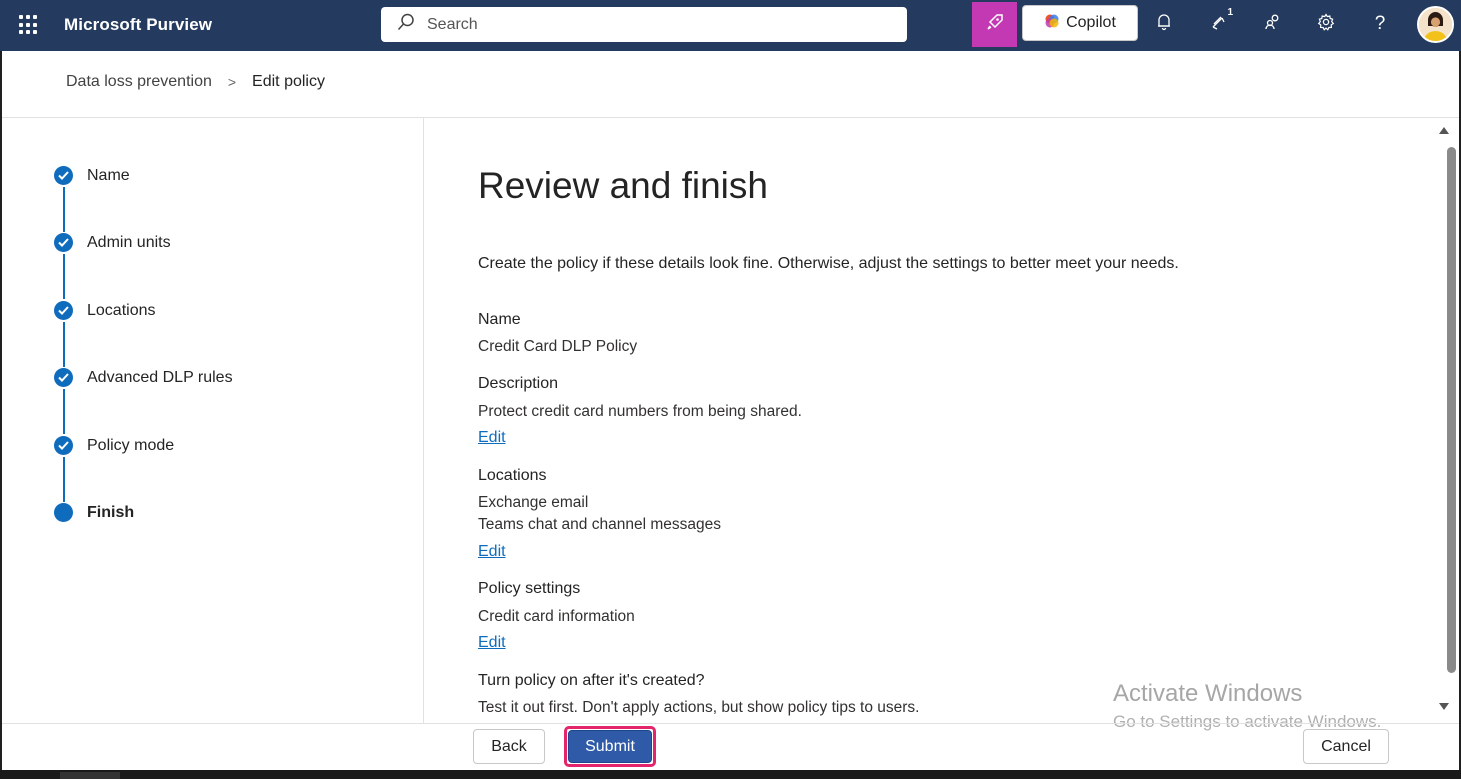  What do you see at coordinates (288, 81) in the screenshot?
I see `breadcrumb-current: Edit policy` at bounding box center [288, 81].